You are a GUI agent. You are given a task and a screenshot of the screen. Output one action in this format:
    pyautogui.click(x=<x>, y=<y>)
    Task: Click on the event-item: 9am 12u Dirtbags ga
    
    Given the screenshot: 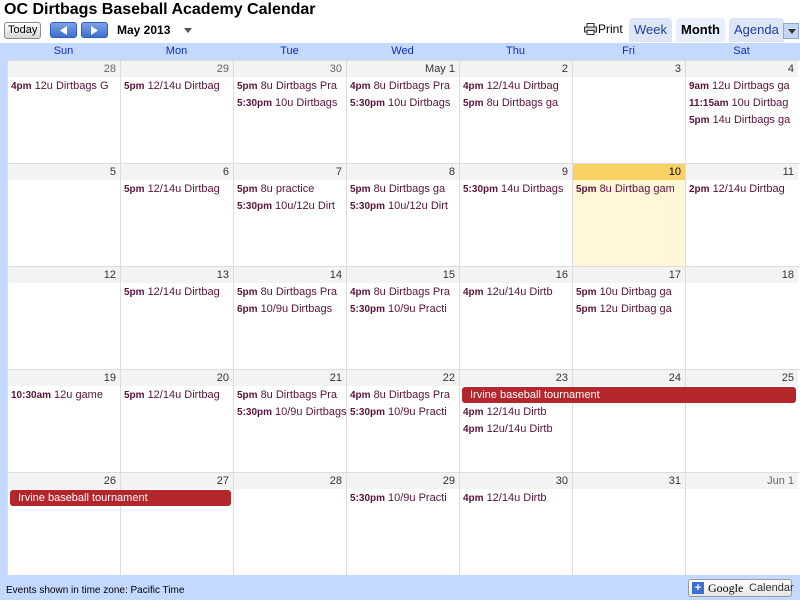 What is the action you would take?
    pyautogui.click(x=743, y=86)
    